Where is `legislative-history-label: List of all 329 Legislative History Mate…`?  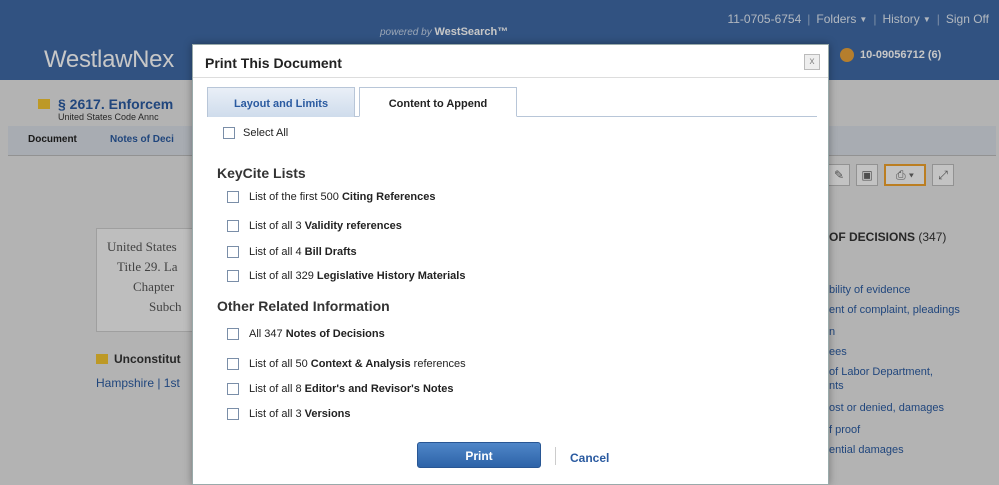
legislative-history-label: List of all 329 Legislative History Mate… is located at coordinates (357, 276).